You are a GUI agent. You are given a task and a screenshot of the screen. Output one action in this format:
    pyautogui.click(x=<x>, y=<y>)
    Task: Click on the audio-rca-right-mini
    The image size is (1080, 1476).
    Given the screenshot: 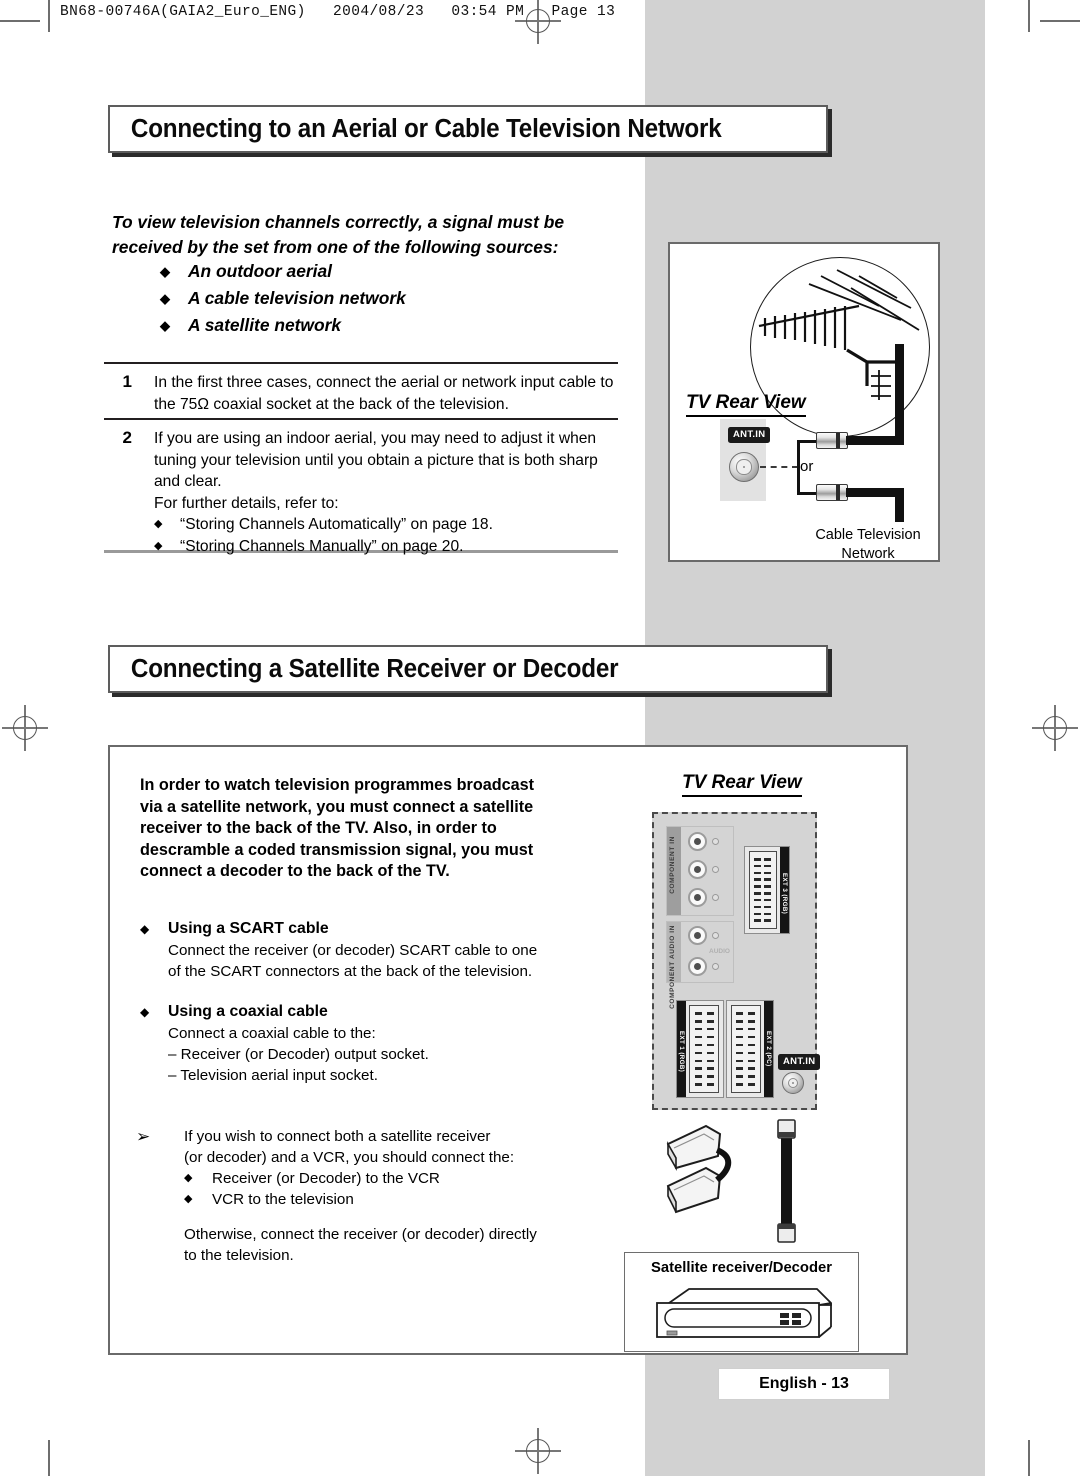 What is the action you would take?
    pyautogui.click(x=715, y=966)
    